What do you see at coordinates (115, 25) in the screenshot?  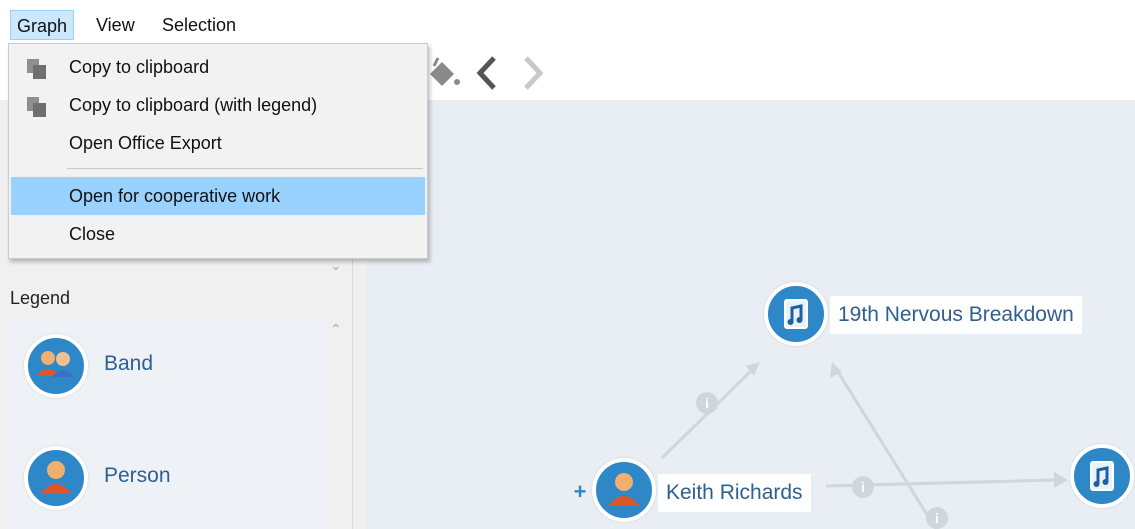 I see `menu-view: View` at bounding box center [115, 25].